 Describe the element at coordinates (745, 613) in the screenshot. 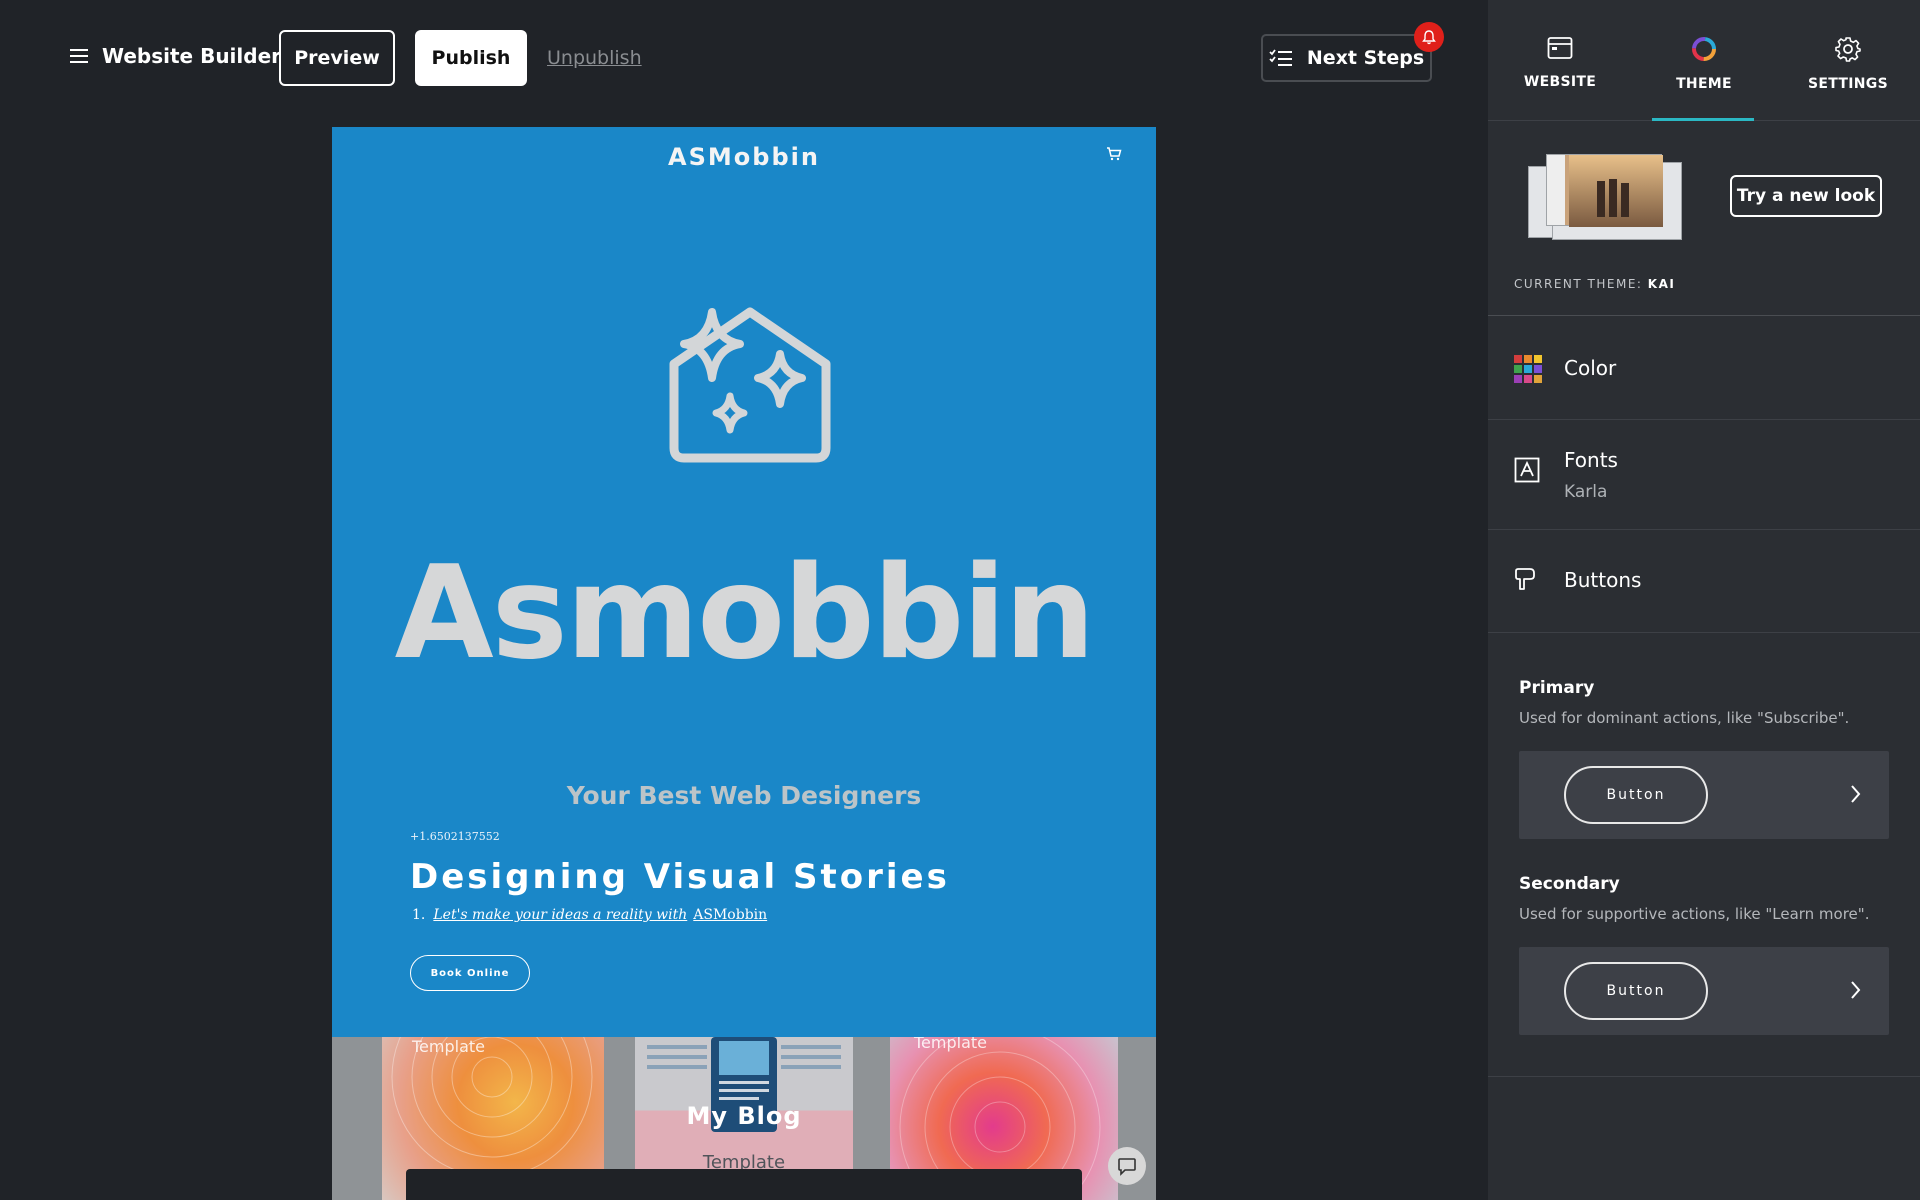

I see `brand-wordmark: Asmobbin` at that location.